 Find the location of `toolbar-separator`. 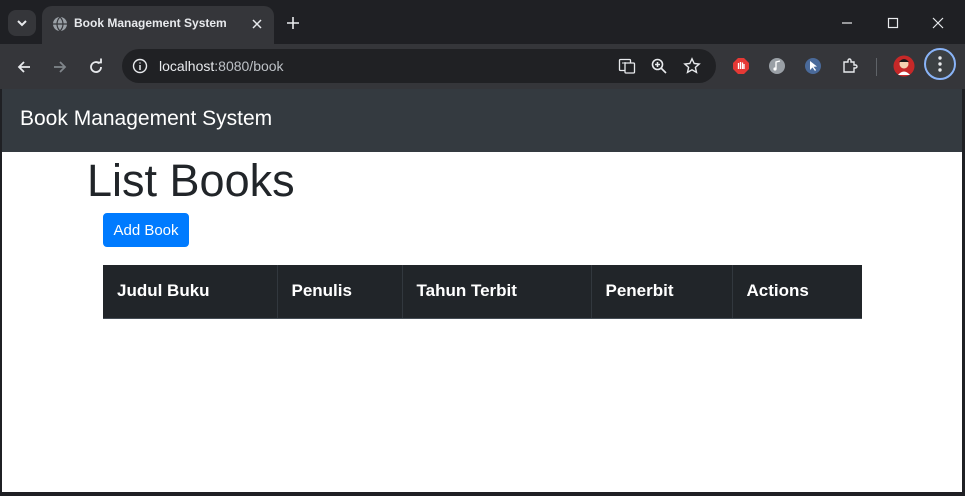

toolbar-separator is located at coordinates (876, 67).